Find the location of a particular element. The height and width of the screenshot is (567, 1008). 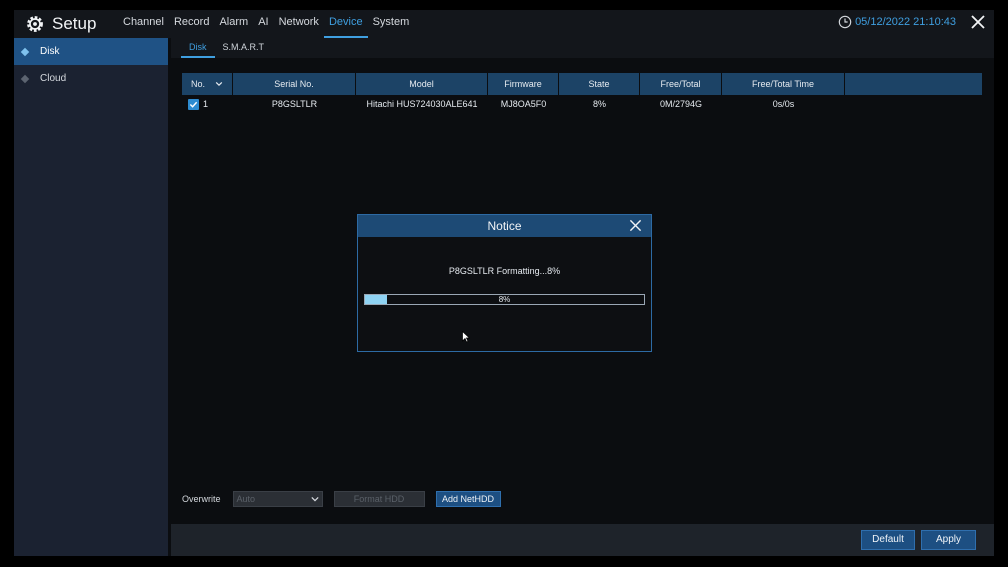

datetime-display: 05/12/2022 21:10:43 is located at coordinates (897, 22).